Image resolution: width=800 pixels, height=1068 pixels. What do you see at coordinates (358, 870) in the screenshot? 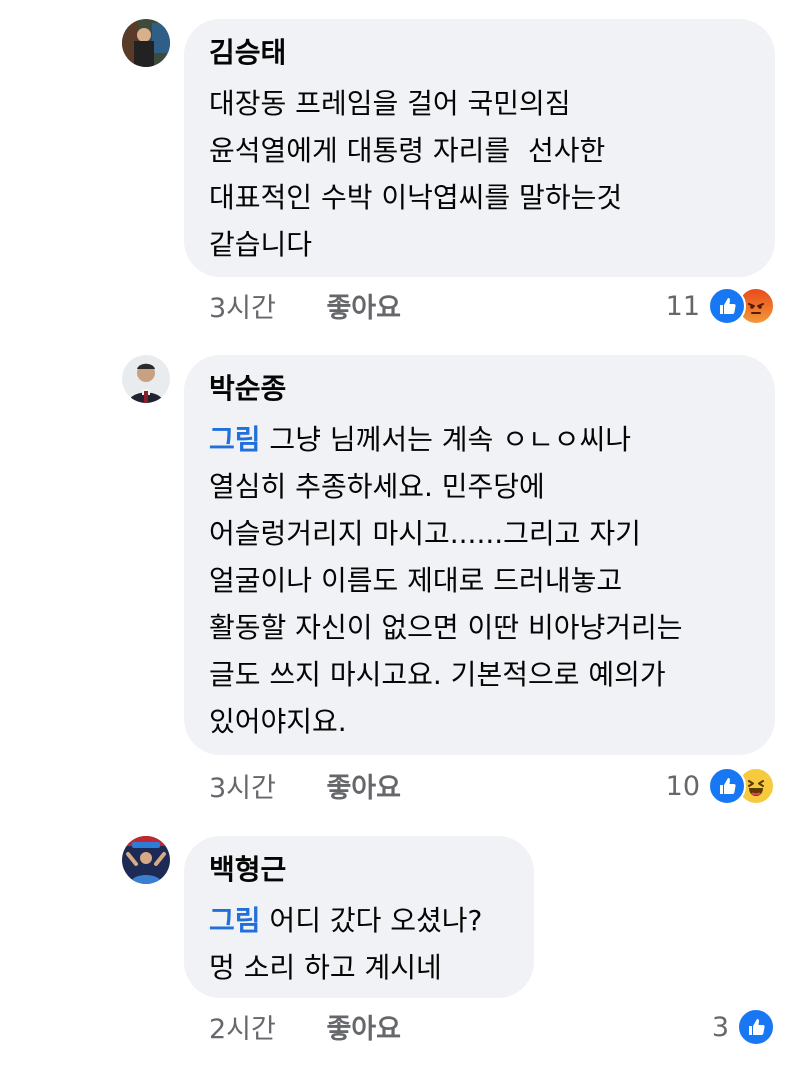
I see `comment-author: 백형근` at bounding box center [358, 870].